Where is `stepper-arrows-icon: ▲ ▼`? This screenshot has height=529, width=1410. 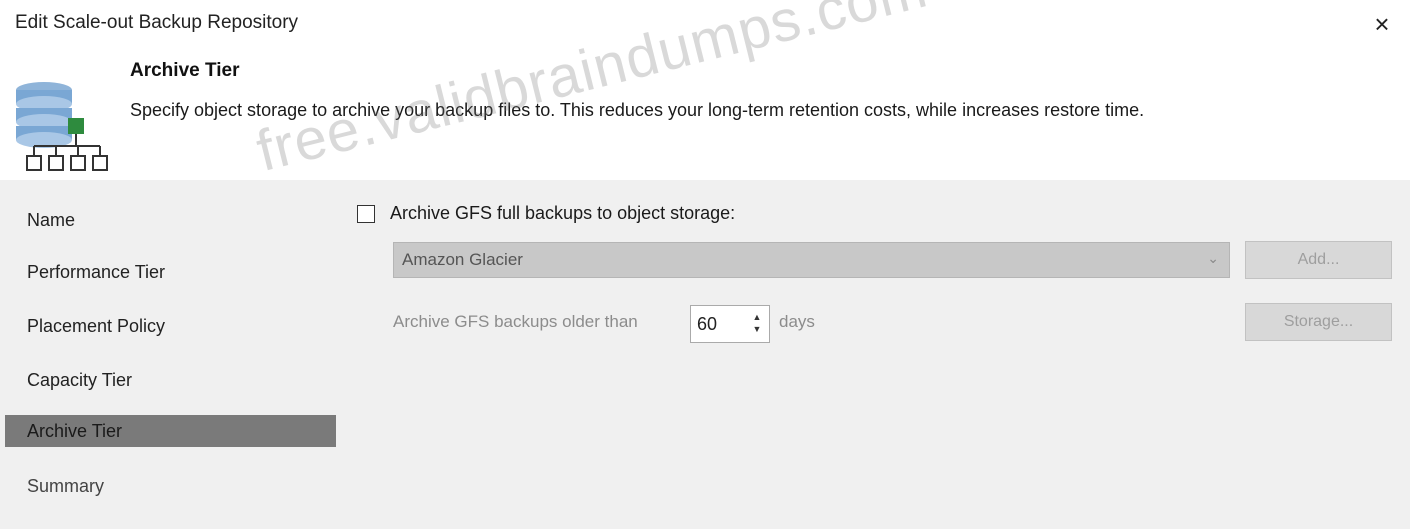
stepper-arrows-icon: ▲ ▼ is located at coordinates (757, 324).